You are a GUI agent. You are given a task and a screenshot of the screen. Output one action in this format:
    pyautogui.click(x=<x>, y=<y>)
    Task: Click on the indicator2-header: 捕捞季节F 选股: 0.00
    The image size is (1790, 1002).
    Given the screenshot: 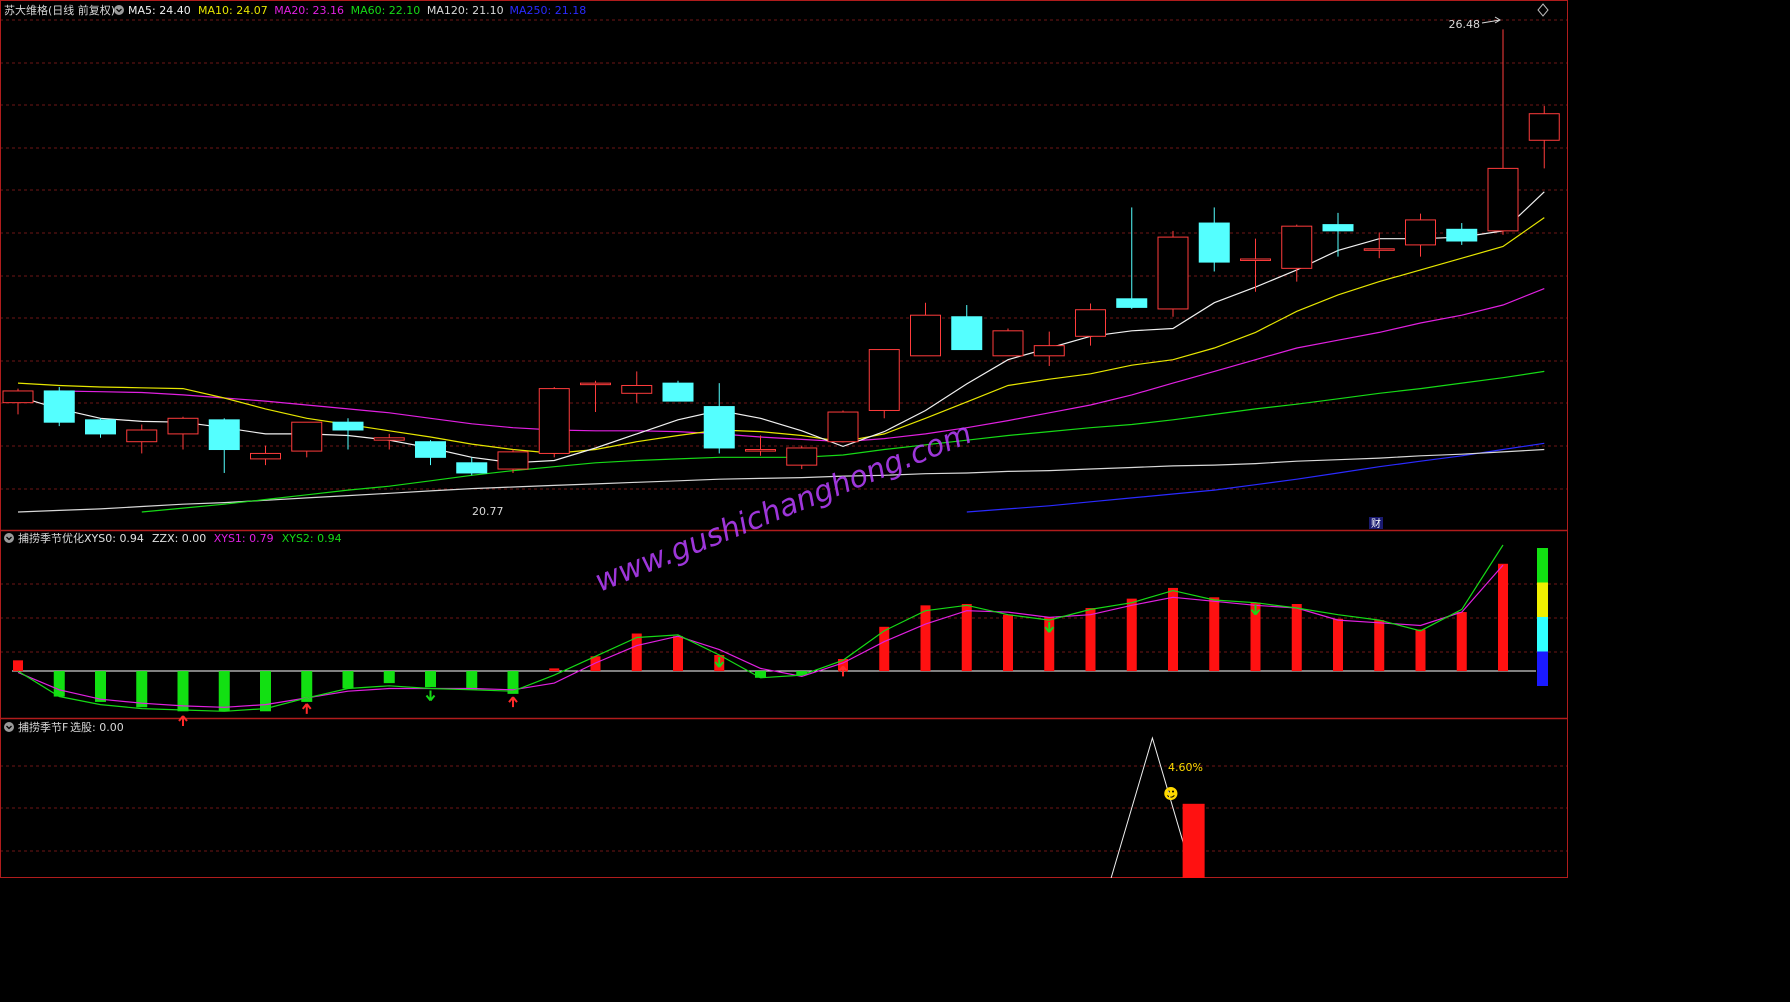 What is the action you would take?
    pyautogui.click(x=64, y=727)
    